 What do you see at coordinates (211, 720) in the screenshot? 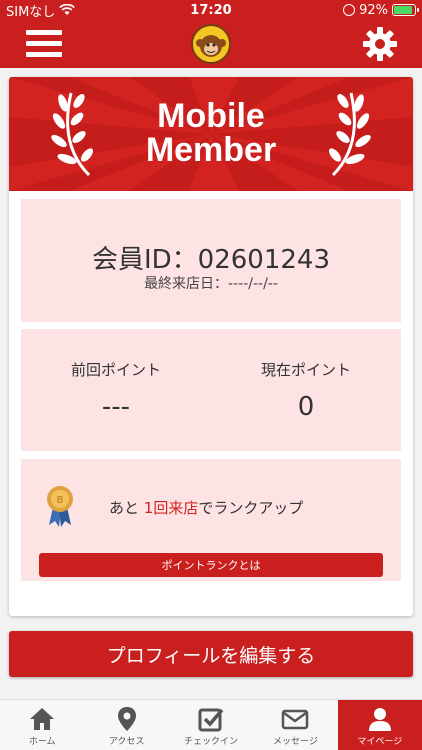
I see `checkbox-icon` at bounding box center [211, 720].